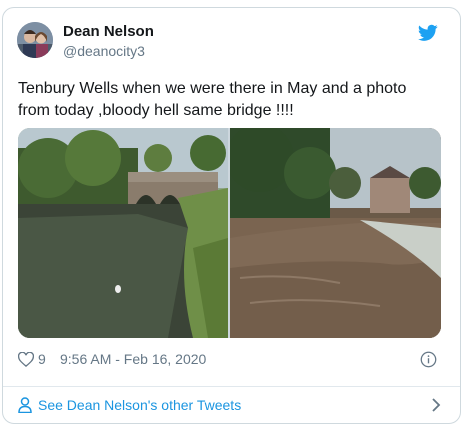  Describe the element at coordinates (428, 33) in the screenshot. I see `twitter-bird-icon` at that location.